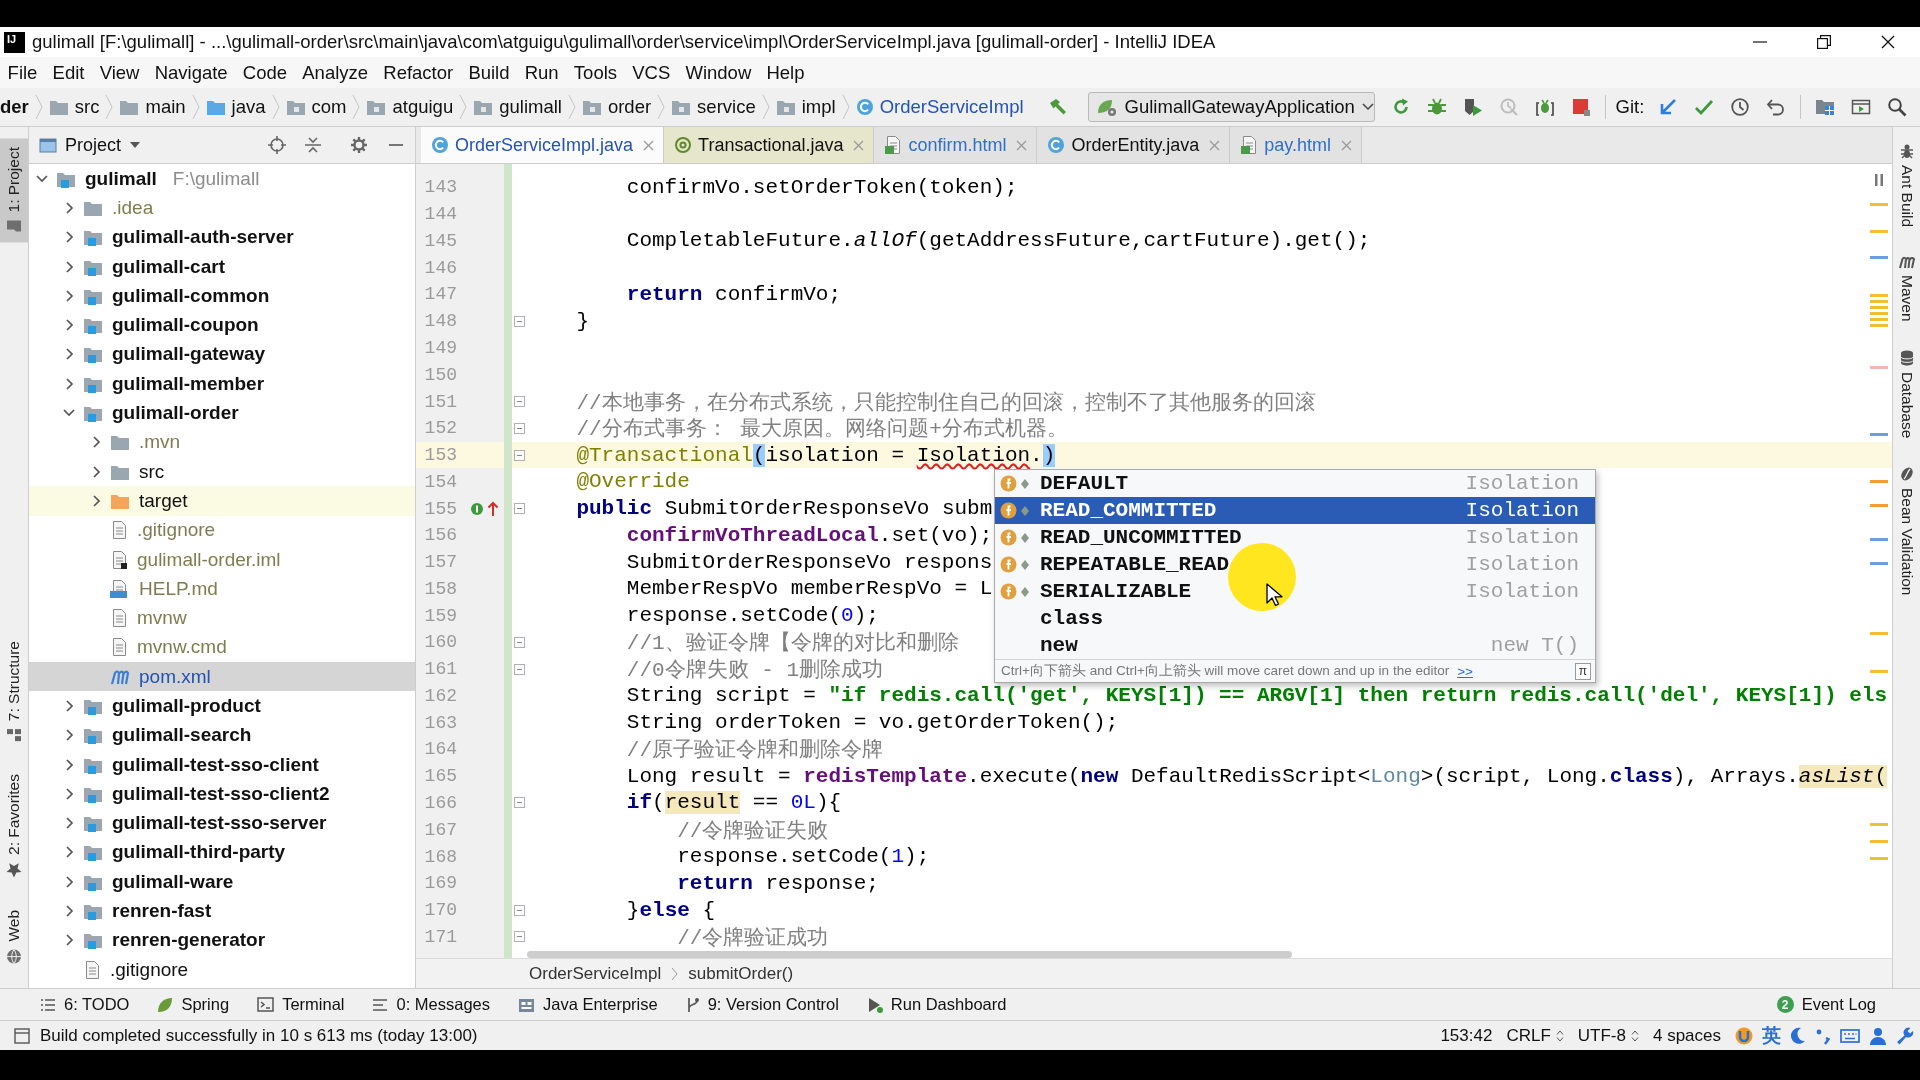 The height and width of the screenshot is (1080, 1920). What do you see at coordinates (222, 325) in the screenshot?
I see `tree-item: gulimall-coupon` at bounding box center [222, 325].